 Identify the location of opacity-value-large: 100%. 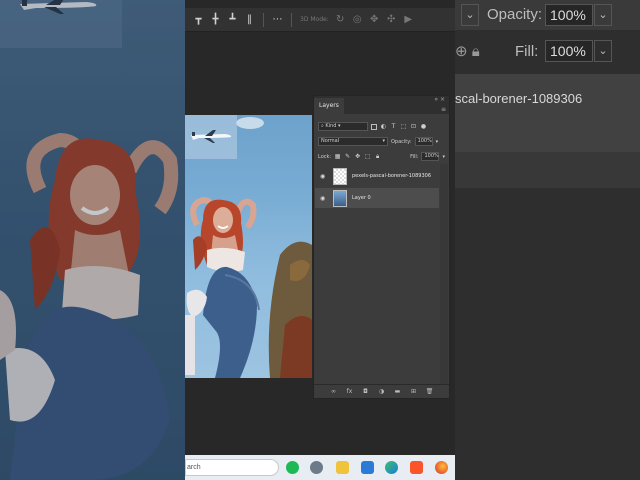
(569, 15).